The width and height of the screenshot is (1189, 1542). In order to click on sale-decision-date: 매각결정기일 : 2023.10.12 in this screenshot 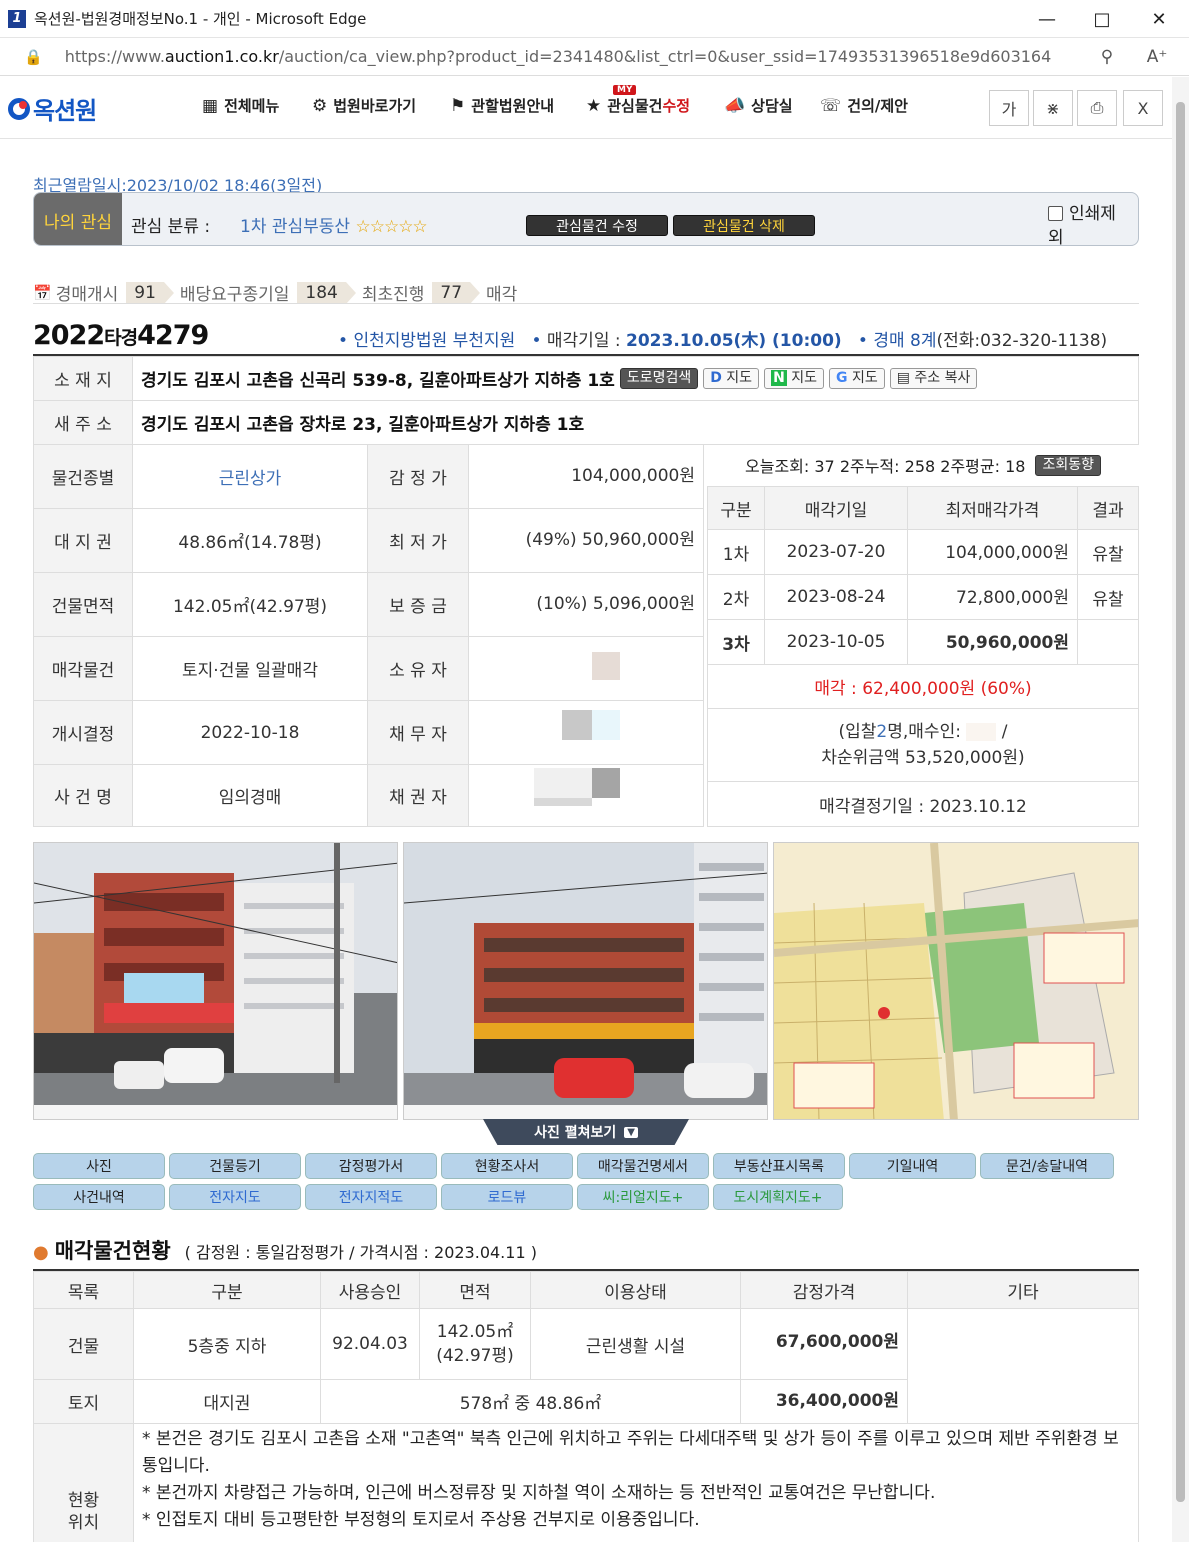, I will do `click(923, 804)`.